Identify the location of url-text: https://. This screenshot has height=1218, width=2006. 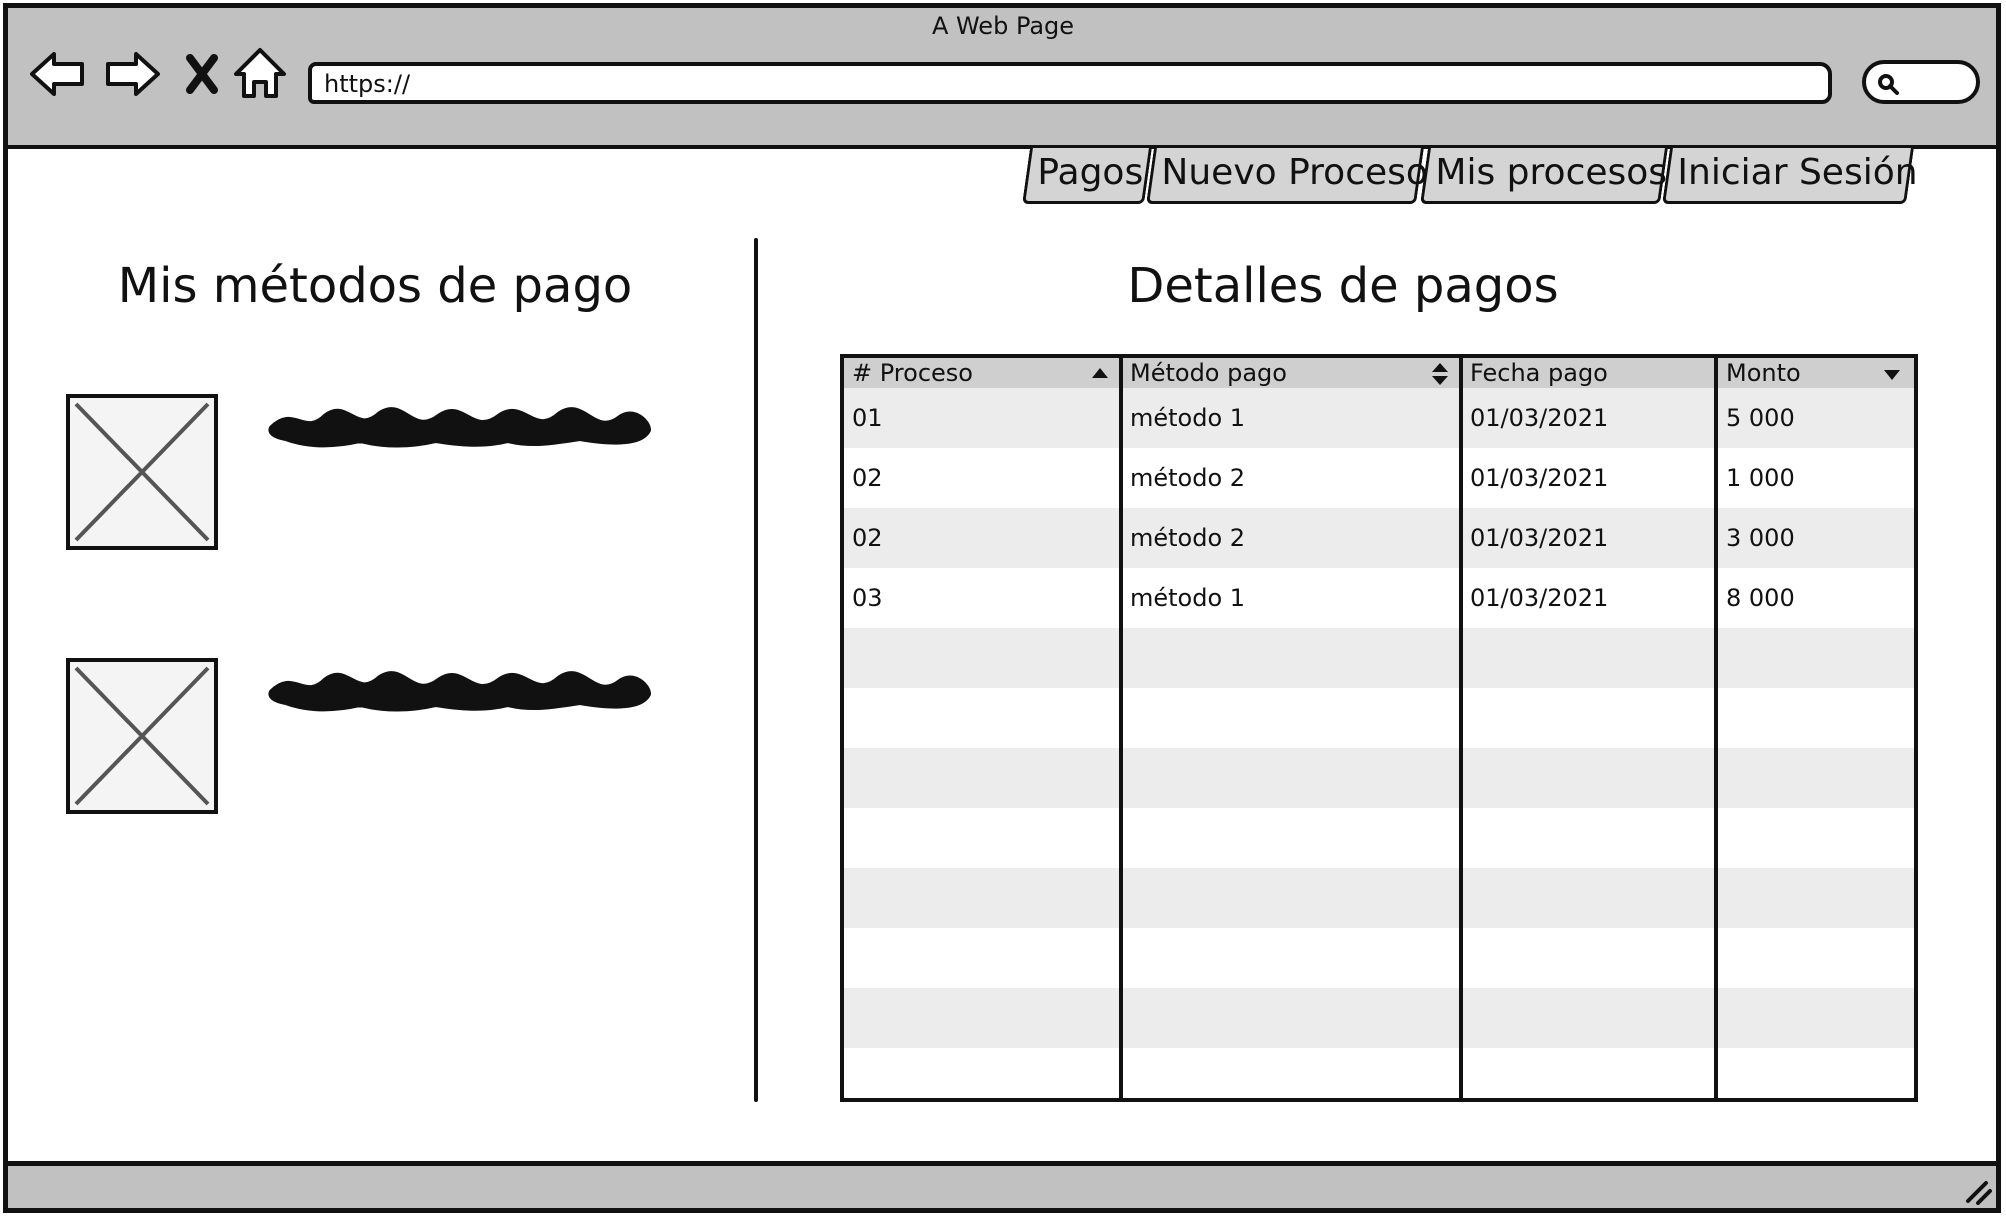
(367, 84).